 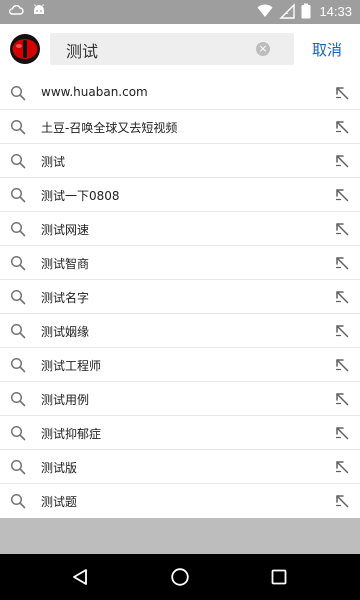 What do you see at coordinates (180, 365) in the screenshot?
I see `suggestion-item: 测试工程师` at bounding box center [180, 365].